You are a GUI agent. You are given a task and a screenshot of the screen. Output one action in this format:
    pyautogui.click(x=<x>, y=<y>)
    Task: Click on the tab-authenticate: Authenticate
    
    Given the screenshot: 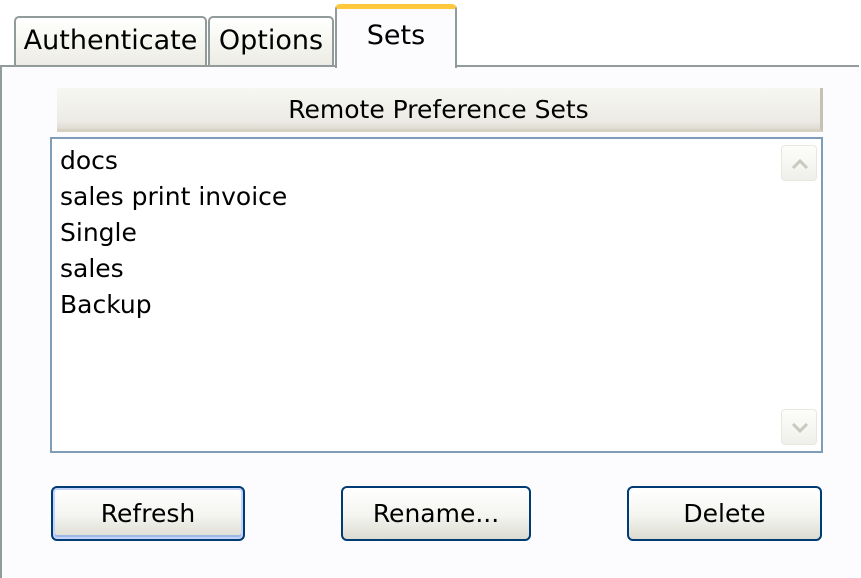 What is the action you would take?
    pyautogui.click(x=110, y=41)
    